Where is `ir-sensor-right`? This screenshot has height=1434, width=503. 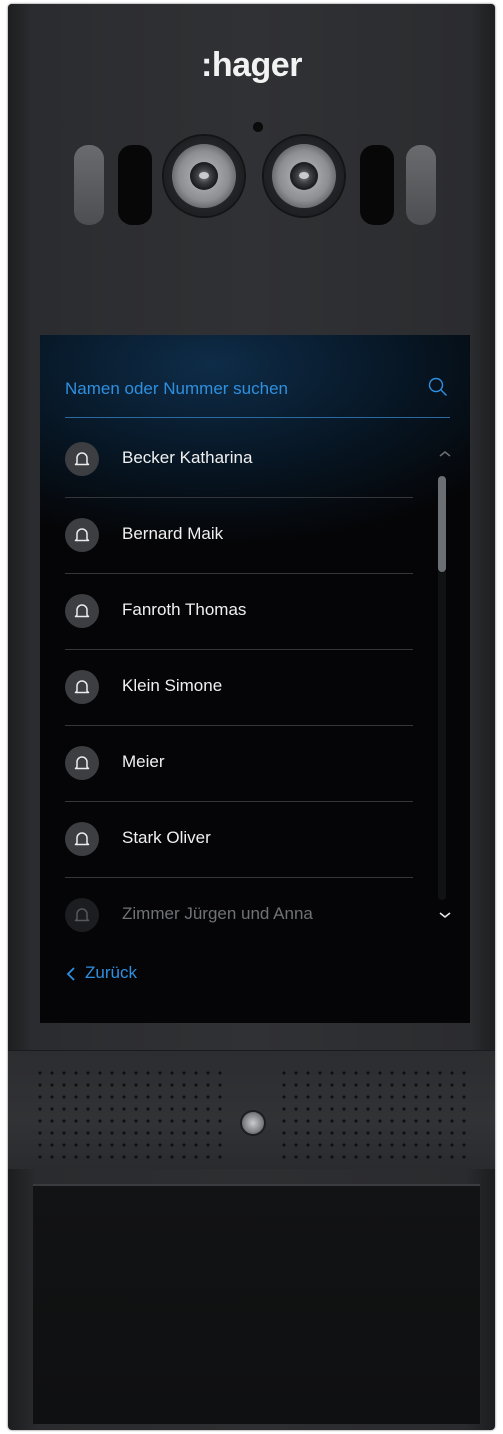 ir-sensor-right is located at coordinates (377, 185).